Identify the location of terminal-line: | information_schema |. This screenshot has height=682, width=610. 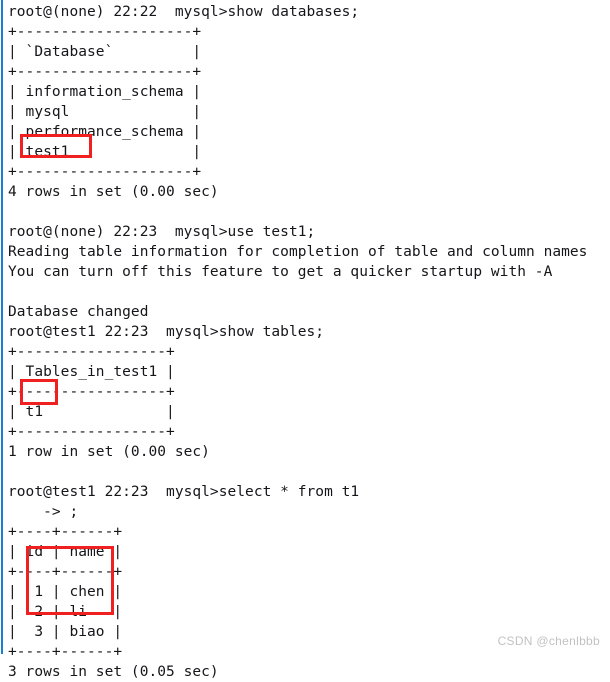
(105, 92).